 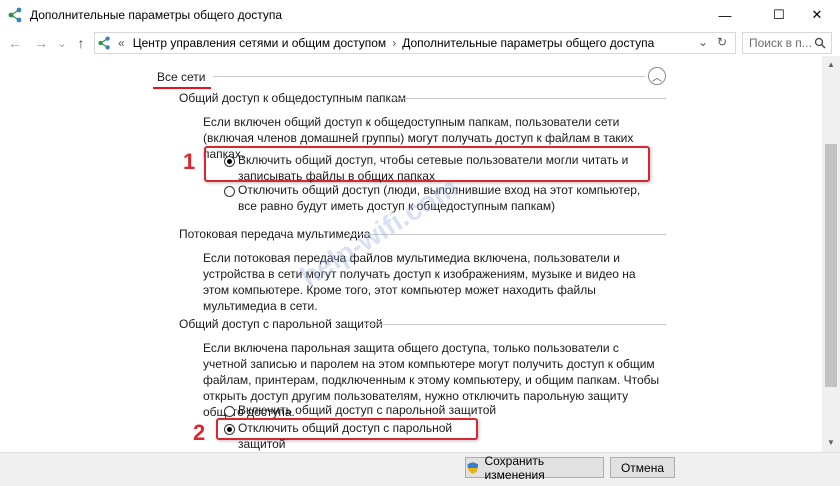 What do you see at coordinates (229, 191) in the screenshot?
I see `public-folders-off-radio` at bounding box center [229, 191].